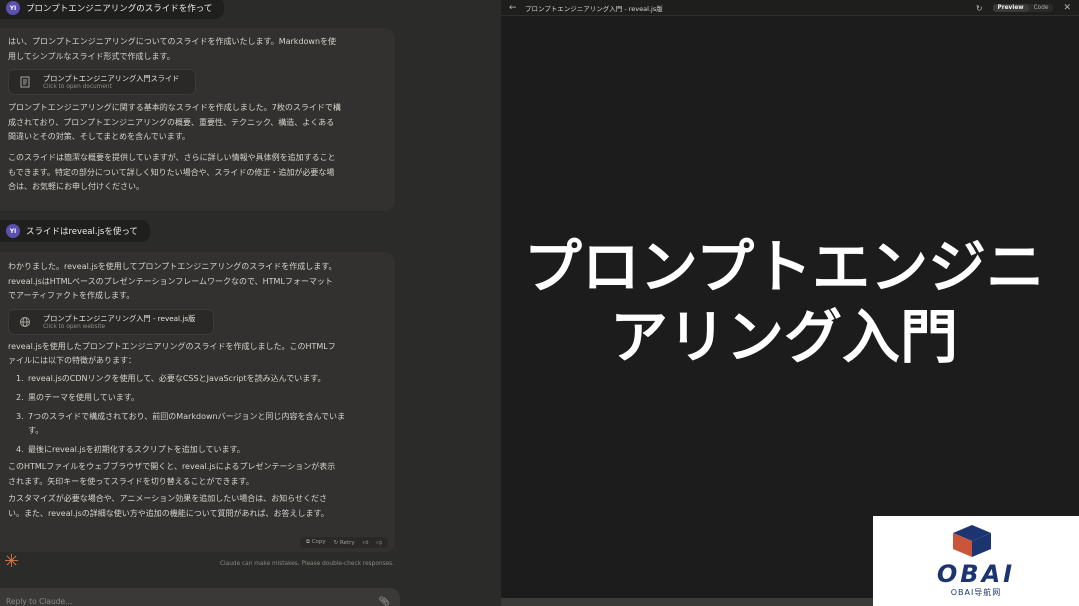 The image size is (1079, 606). I want to click on user-message: YI プロンプトエンジニアリングのスライドを作って, so click(112, 9).